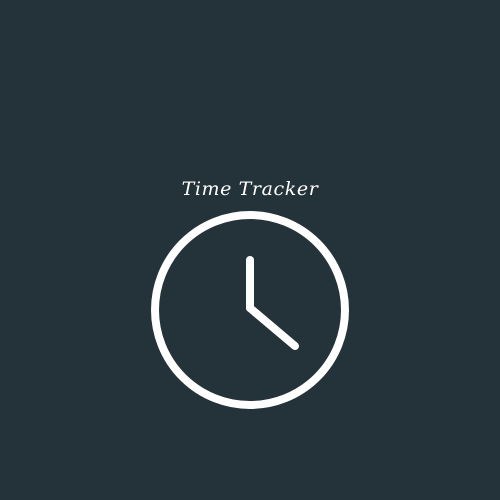  What do you see at coordinates (250, 189) in the screenshot?
I see `app-title: Time Tracker` at bounding box center [250, 189].